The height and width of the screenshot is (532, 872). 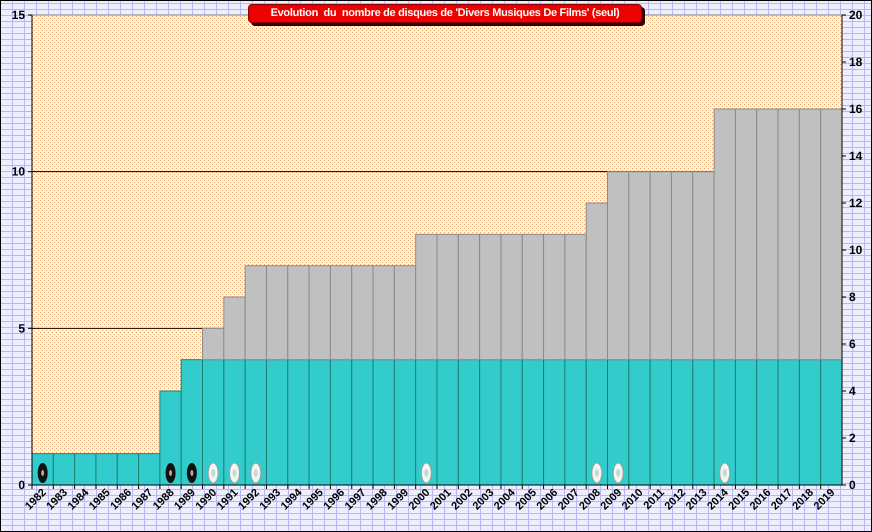 I want to click on axis-label: 15, so click(x=18, y=15).